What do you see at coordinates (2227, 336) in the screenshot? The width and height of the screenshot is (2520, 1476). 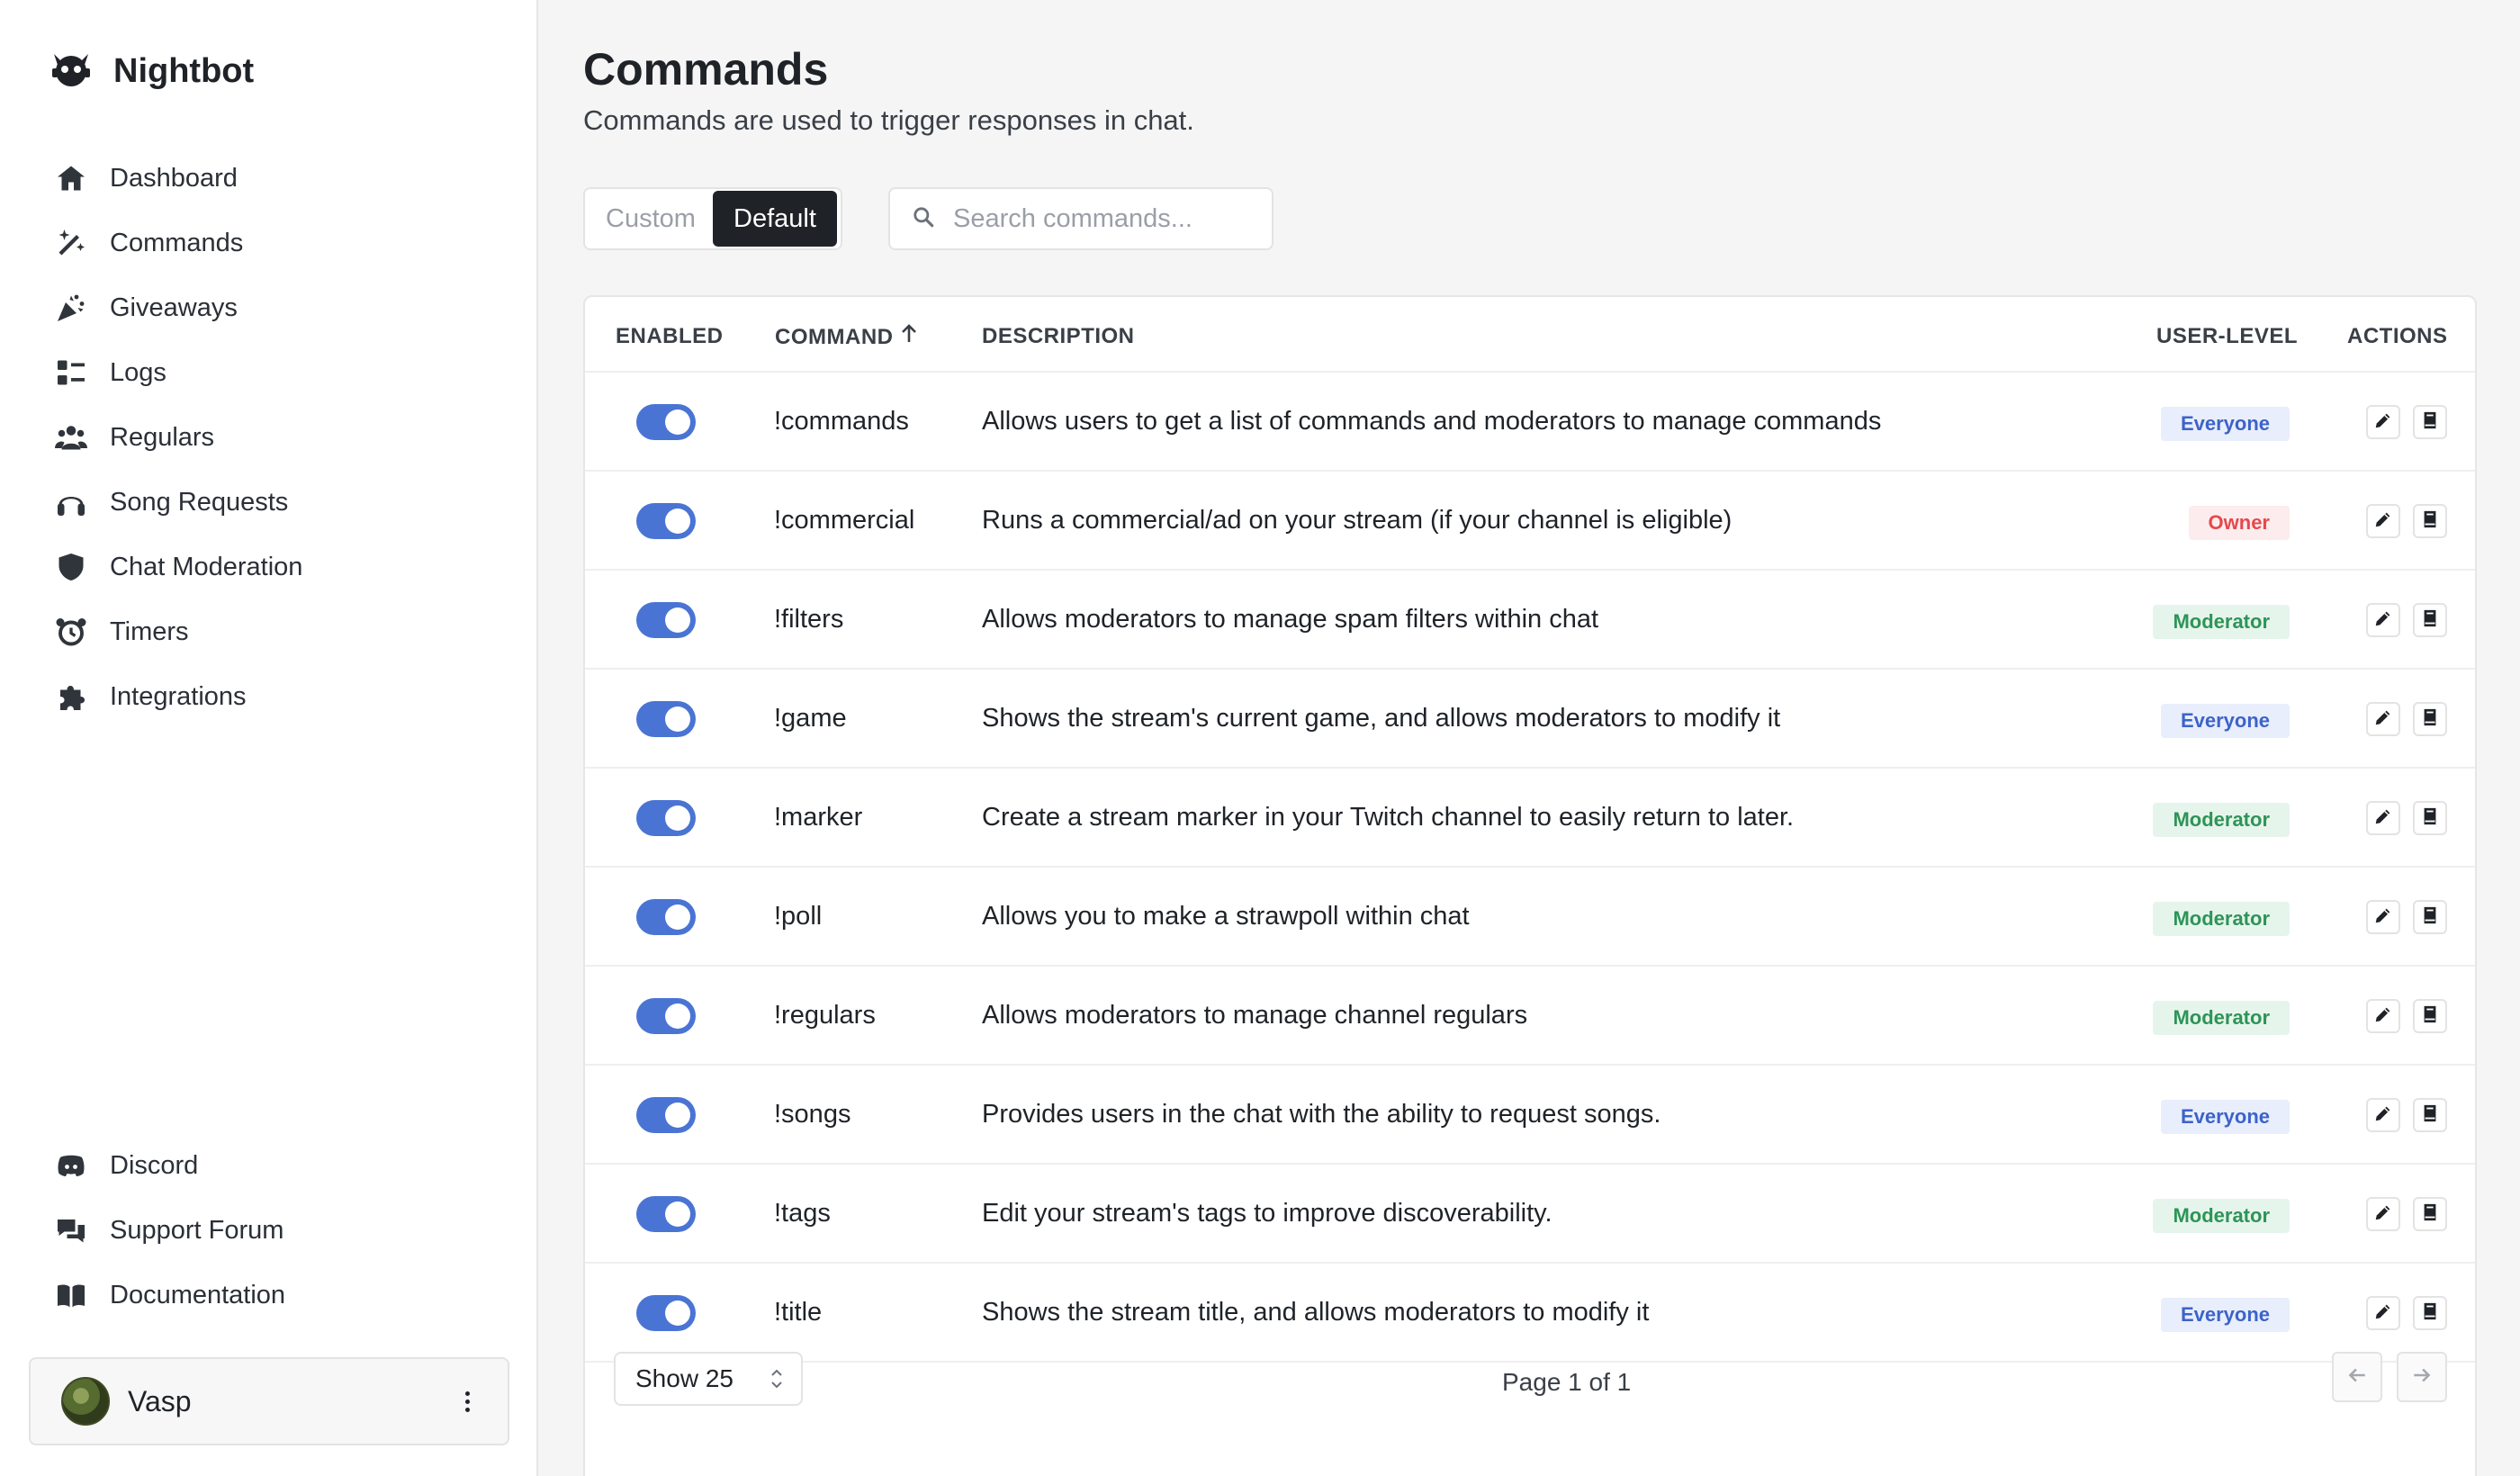 I see `column-header-user-level: USER-LEVEL` at bounding box center [2227, 336].